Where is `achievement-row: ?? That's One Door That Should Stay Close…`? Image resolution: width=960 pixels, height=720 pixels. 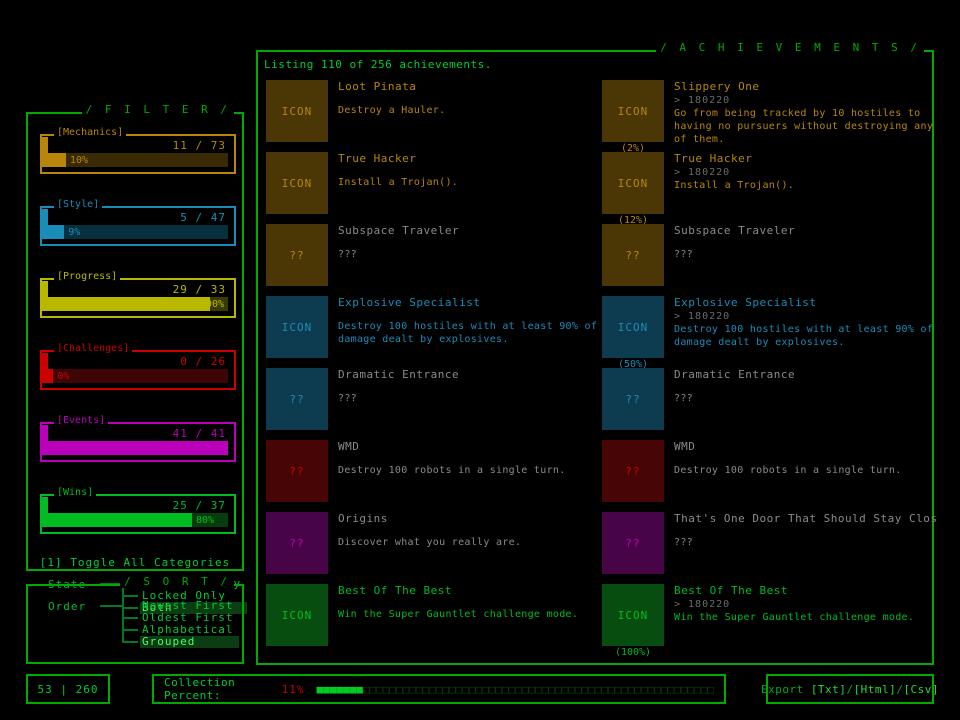 achievement-row: ?? That's One Door That Should Stay Close… is located at coordinates (770, 548).